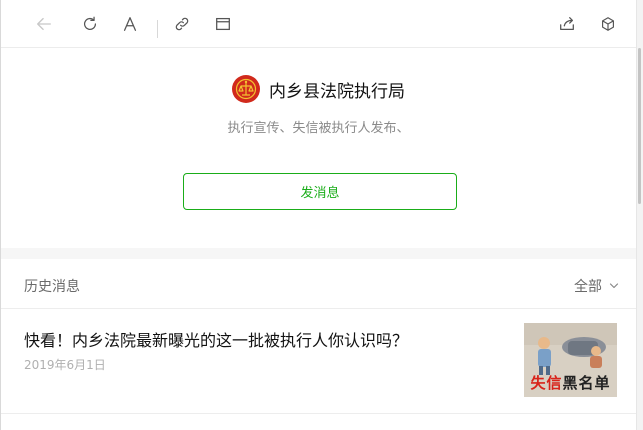 Image resolution: width=643 pixels, height=430 pixels. I want to click on toolbar, so click(318, 24).